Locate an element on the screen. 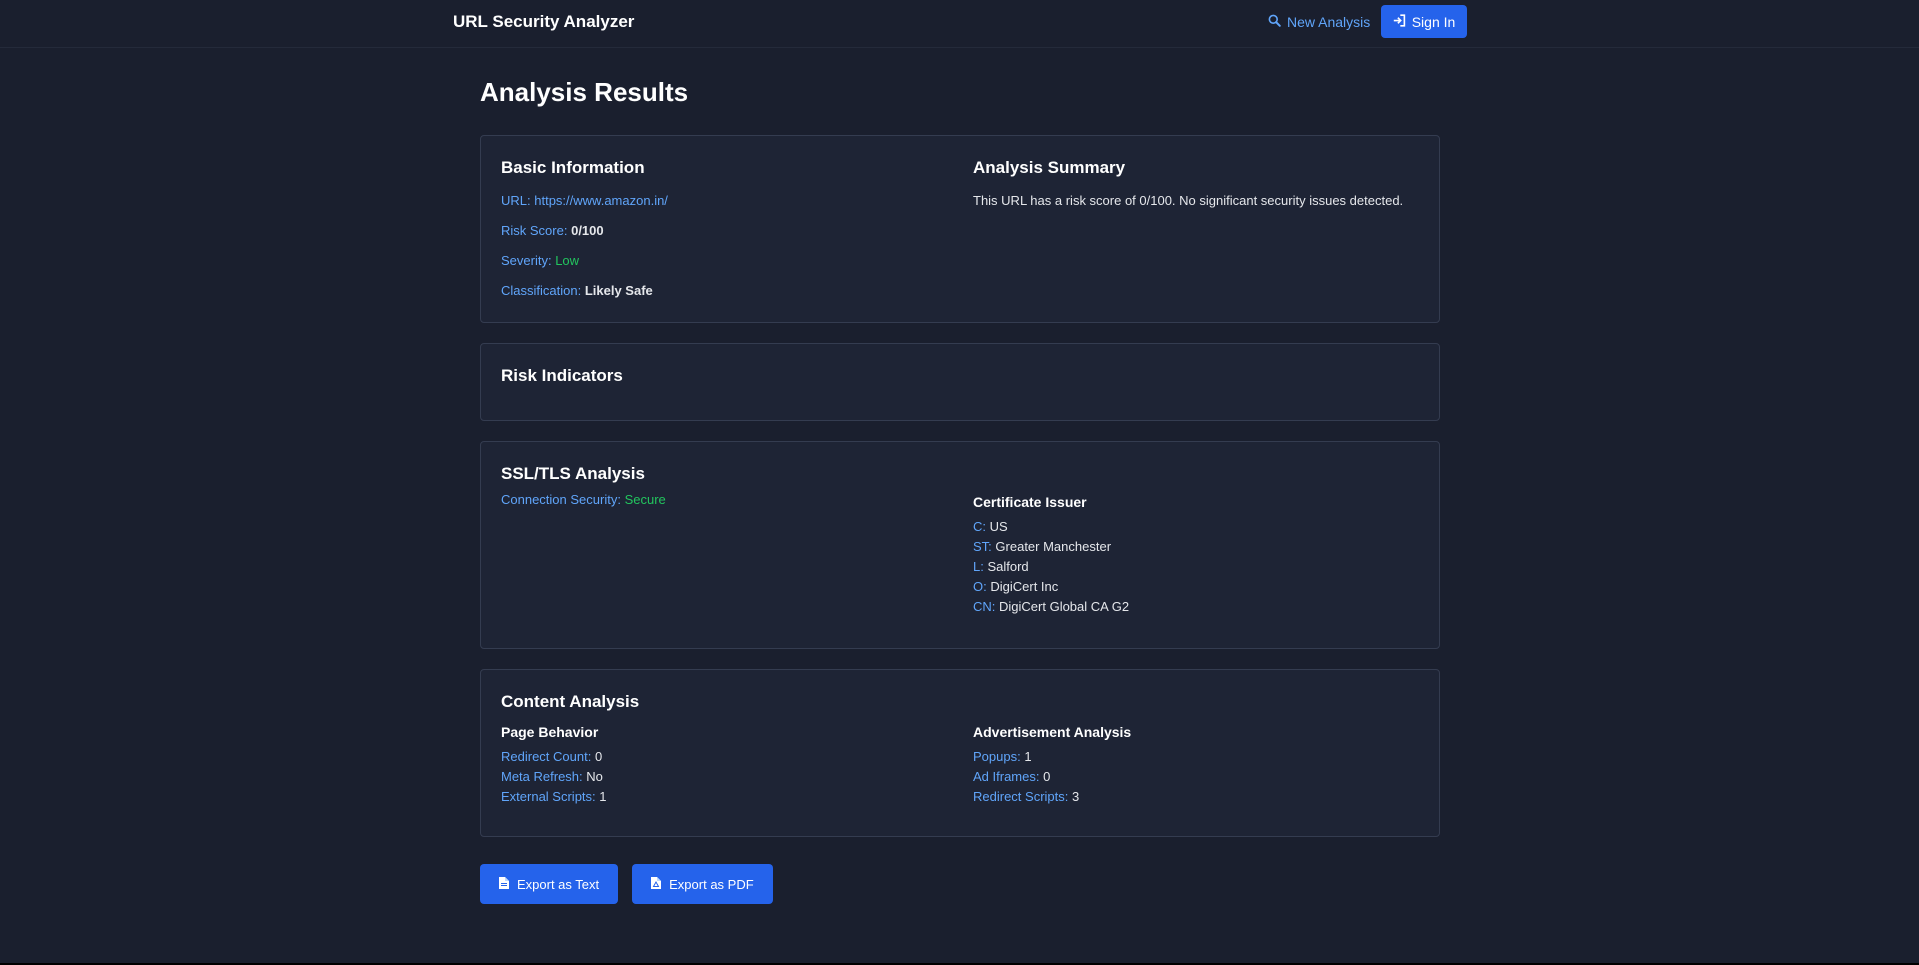 This screenshot has width=1919, height=965. item-key: Redirect Scripts: is located at coordinates (1021, 796).